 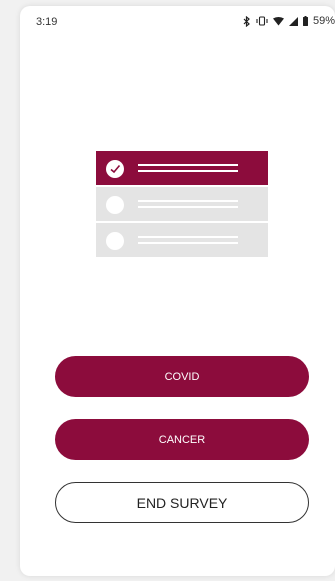 I want to click on status-icons: 59%, so click(x=289, y=21).